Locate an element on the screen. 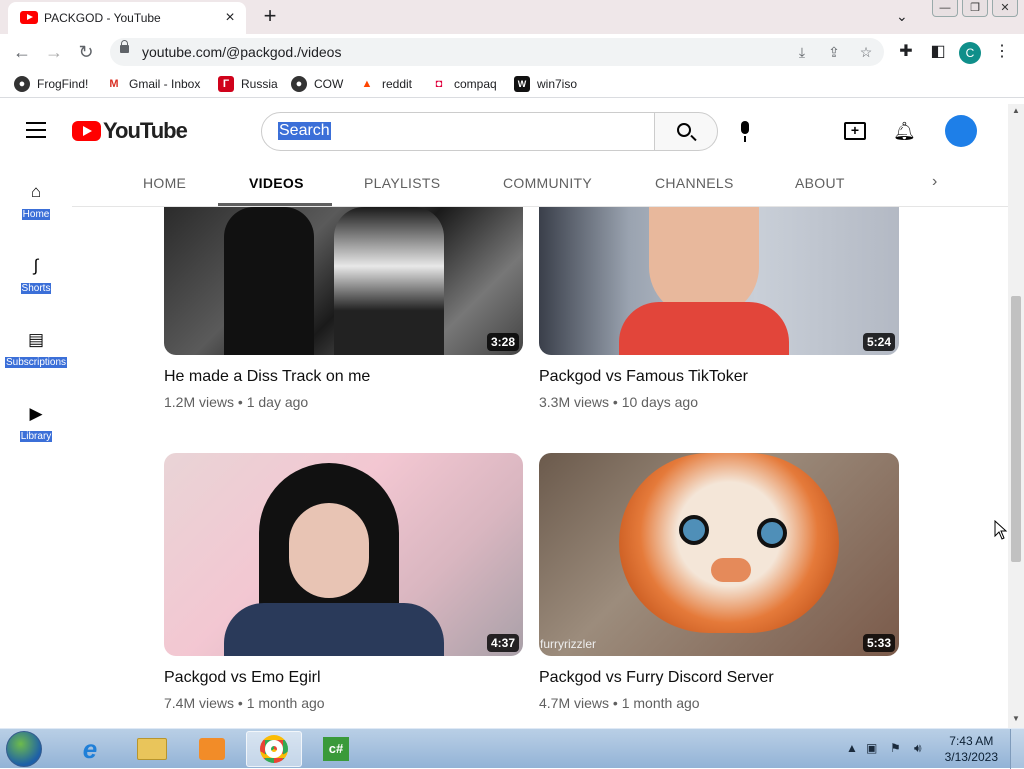 The width and height of the screenshot is (1024, 769). tab-home: HOME is located at coordinates (164, 183).